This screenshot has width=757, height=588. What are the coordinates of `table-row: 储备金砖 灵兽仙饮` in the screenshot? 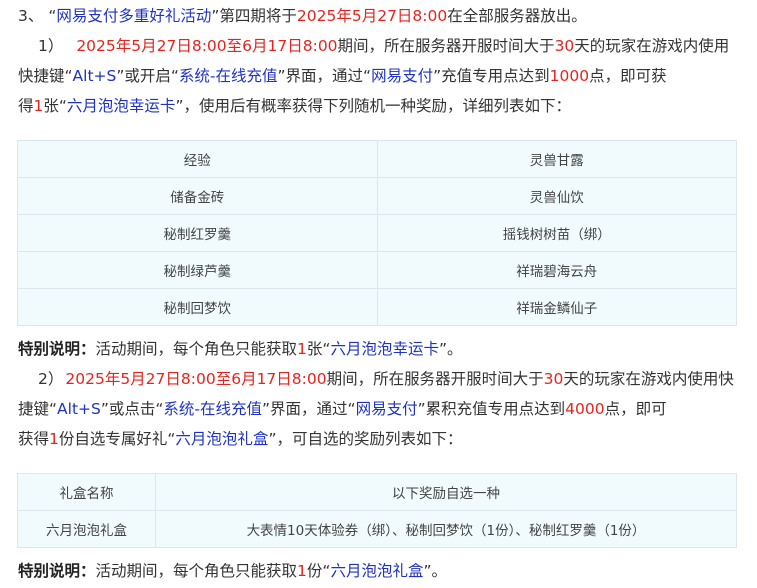 It's located at (377, 196).